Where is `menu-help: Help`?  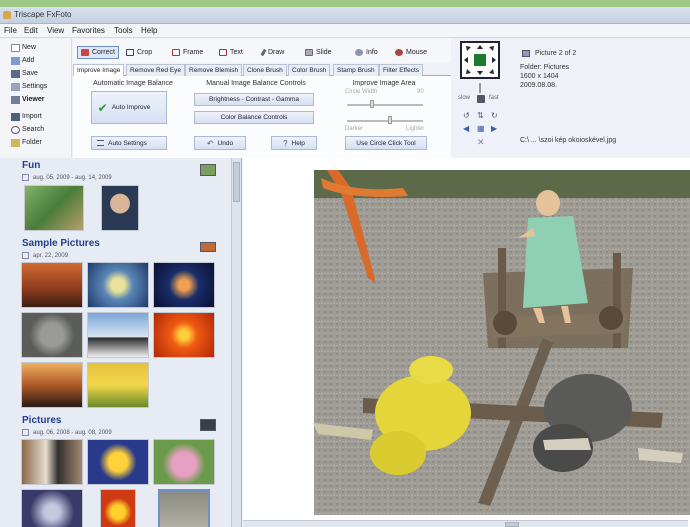
menu-help: Help is located at coordinates (149, 30).